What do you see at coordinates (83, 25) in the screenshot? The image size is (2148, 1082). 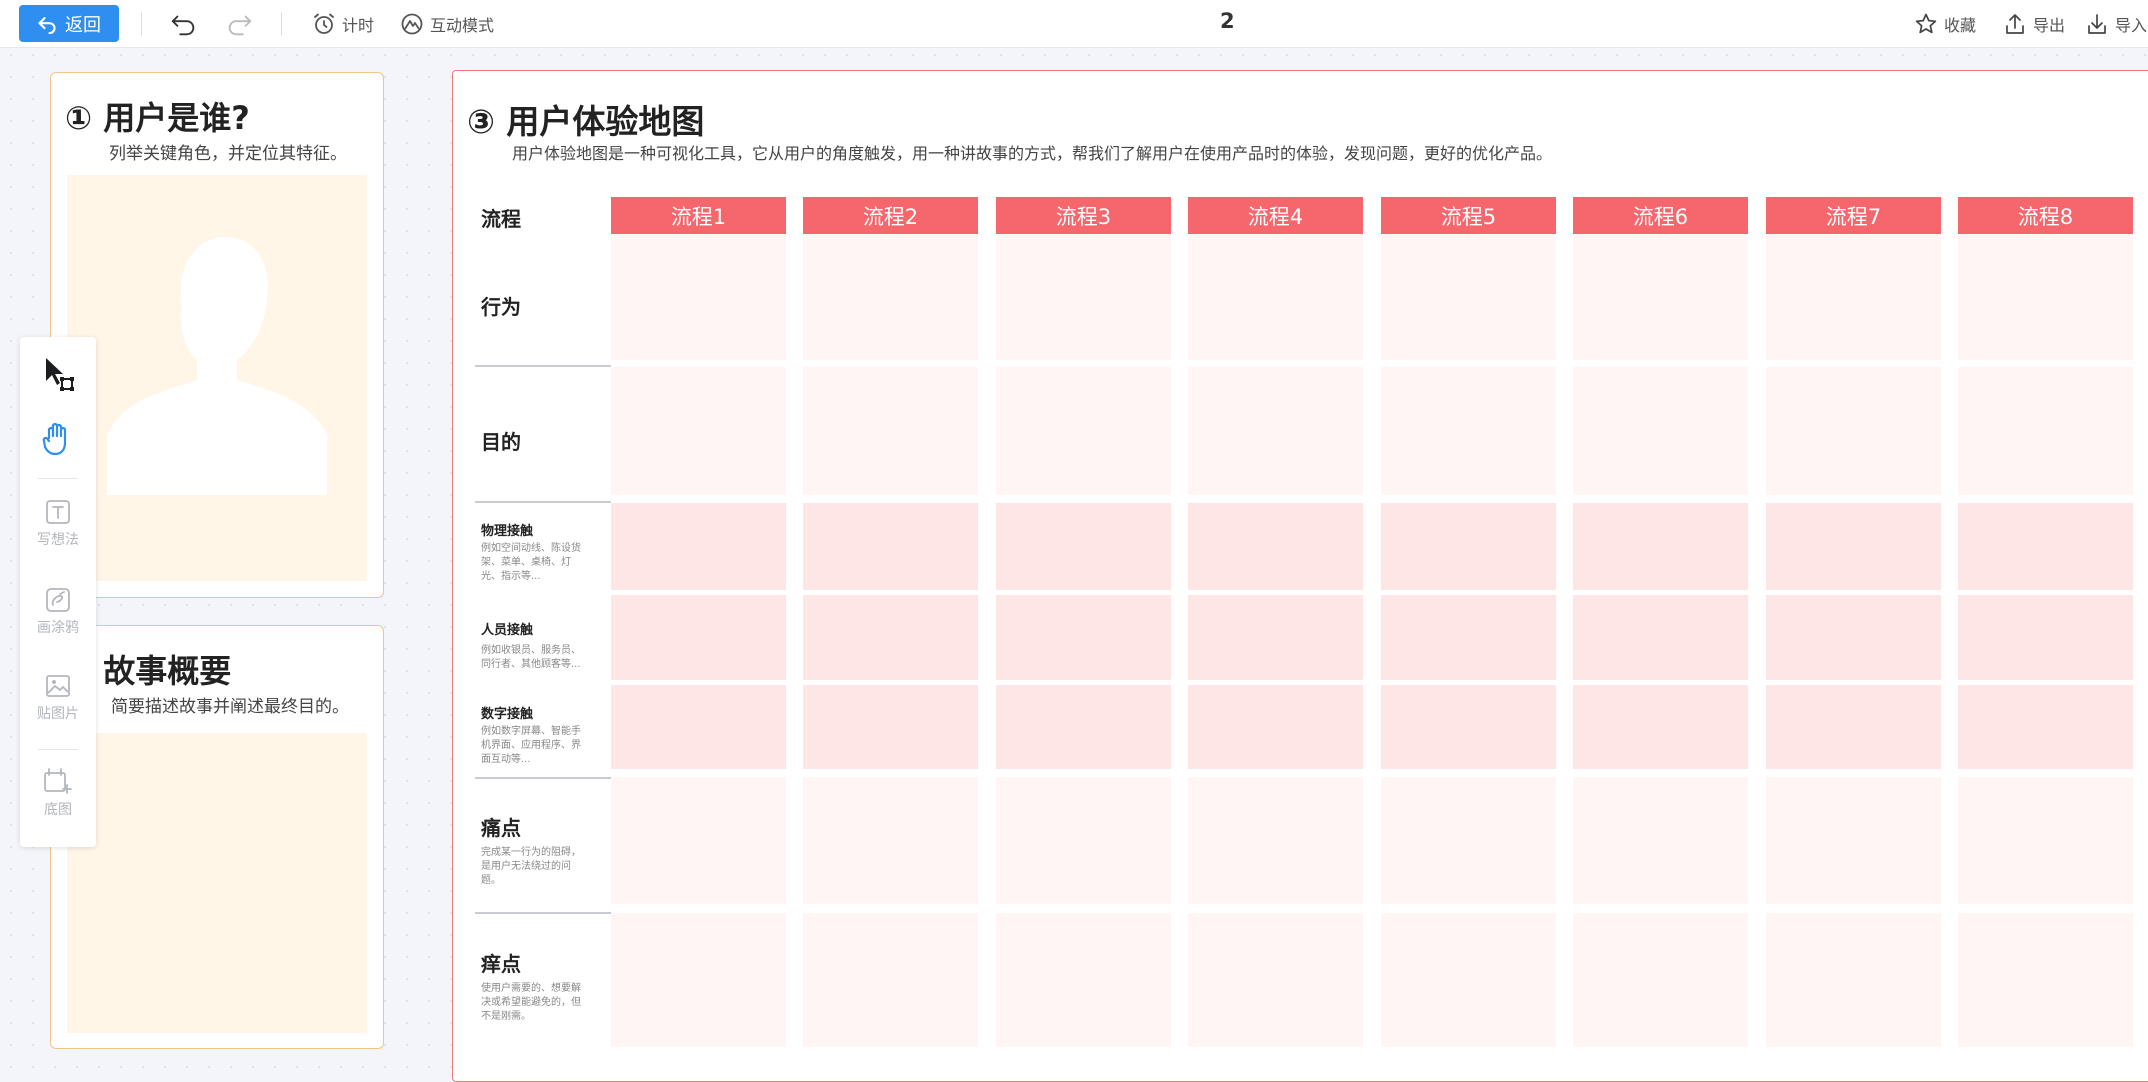 I see `back-label: 返回` at bounding box center [83, 25].